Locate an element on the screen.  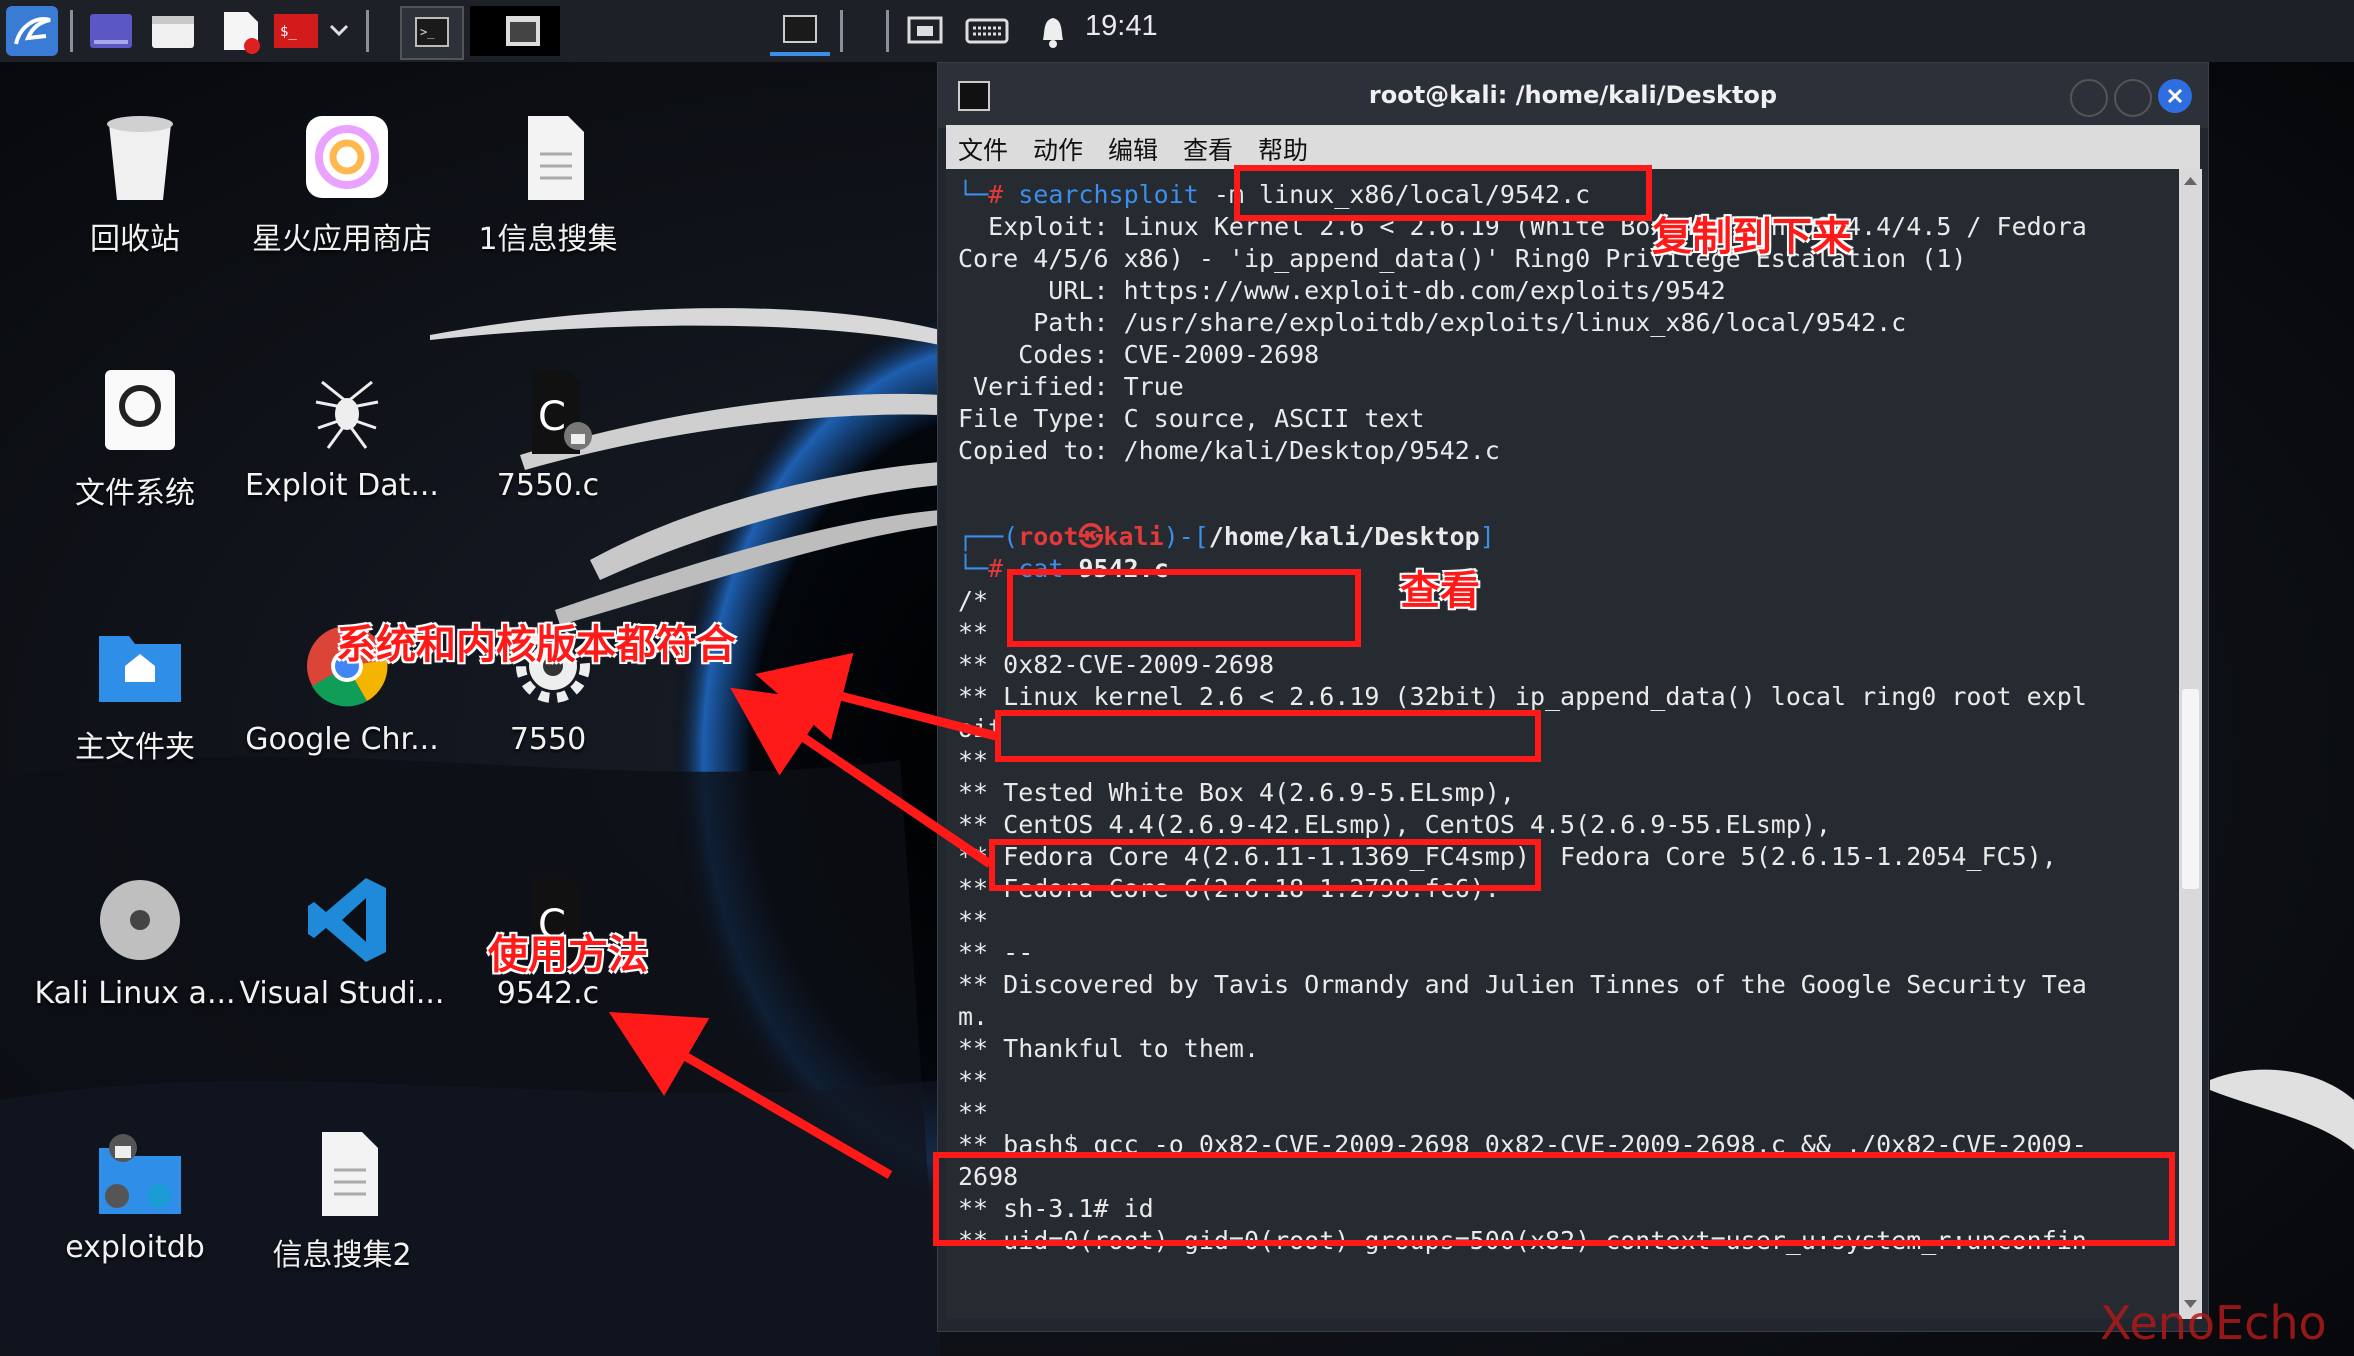
kali-dragon-icon is located at coordinates (32, 31).